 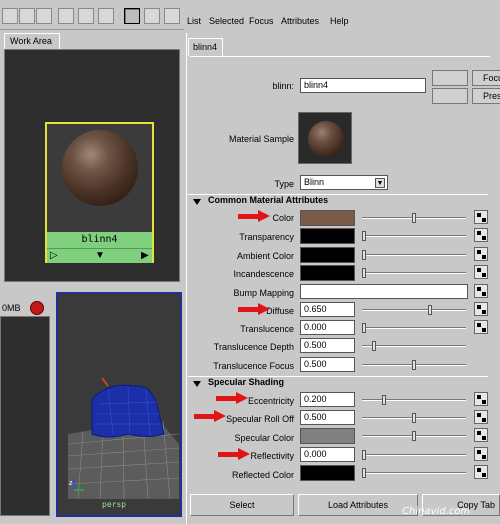 I want to click on menu-list: List, so click(x=194, y=21).